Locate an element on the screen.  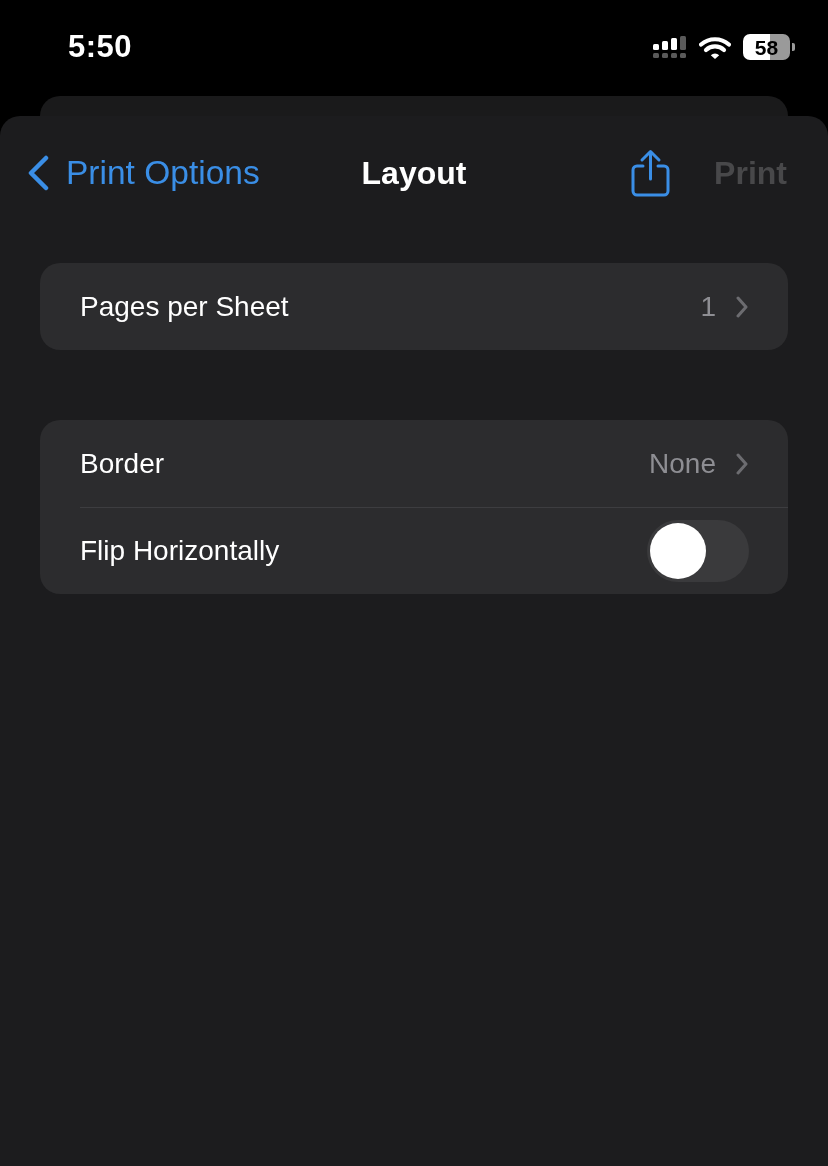
status-time: 5:50 is located at coordinates (100, 47).